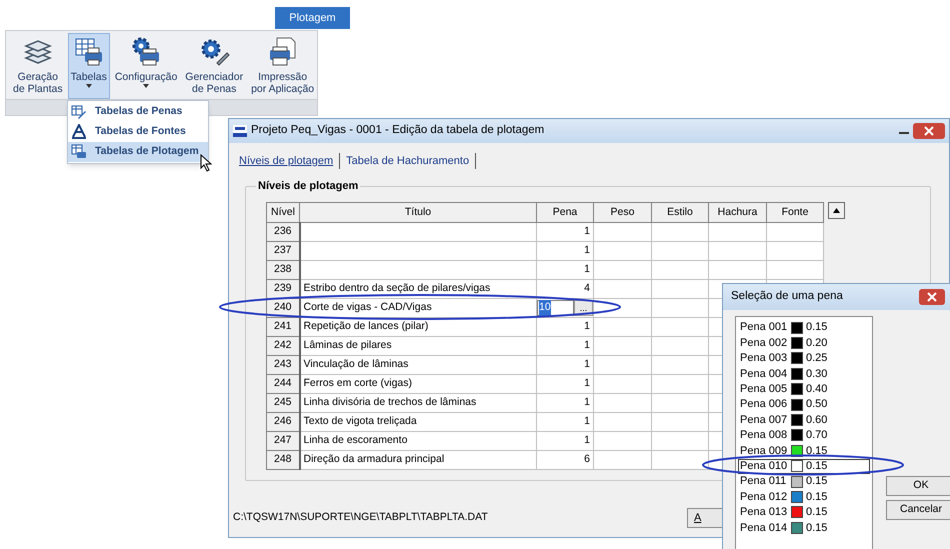 Image resolution: width=950 pixels, height=549 pixels. I want to click on row-header: 241, so click(283, 327).